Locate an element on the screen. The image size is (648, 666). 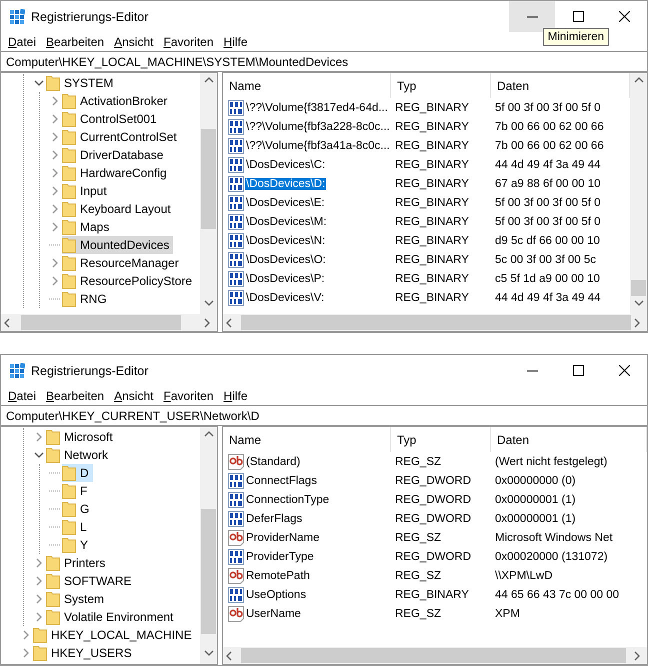
tree-item: HKEY_USERS is located at coordinates (84, 653).